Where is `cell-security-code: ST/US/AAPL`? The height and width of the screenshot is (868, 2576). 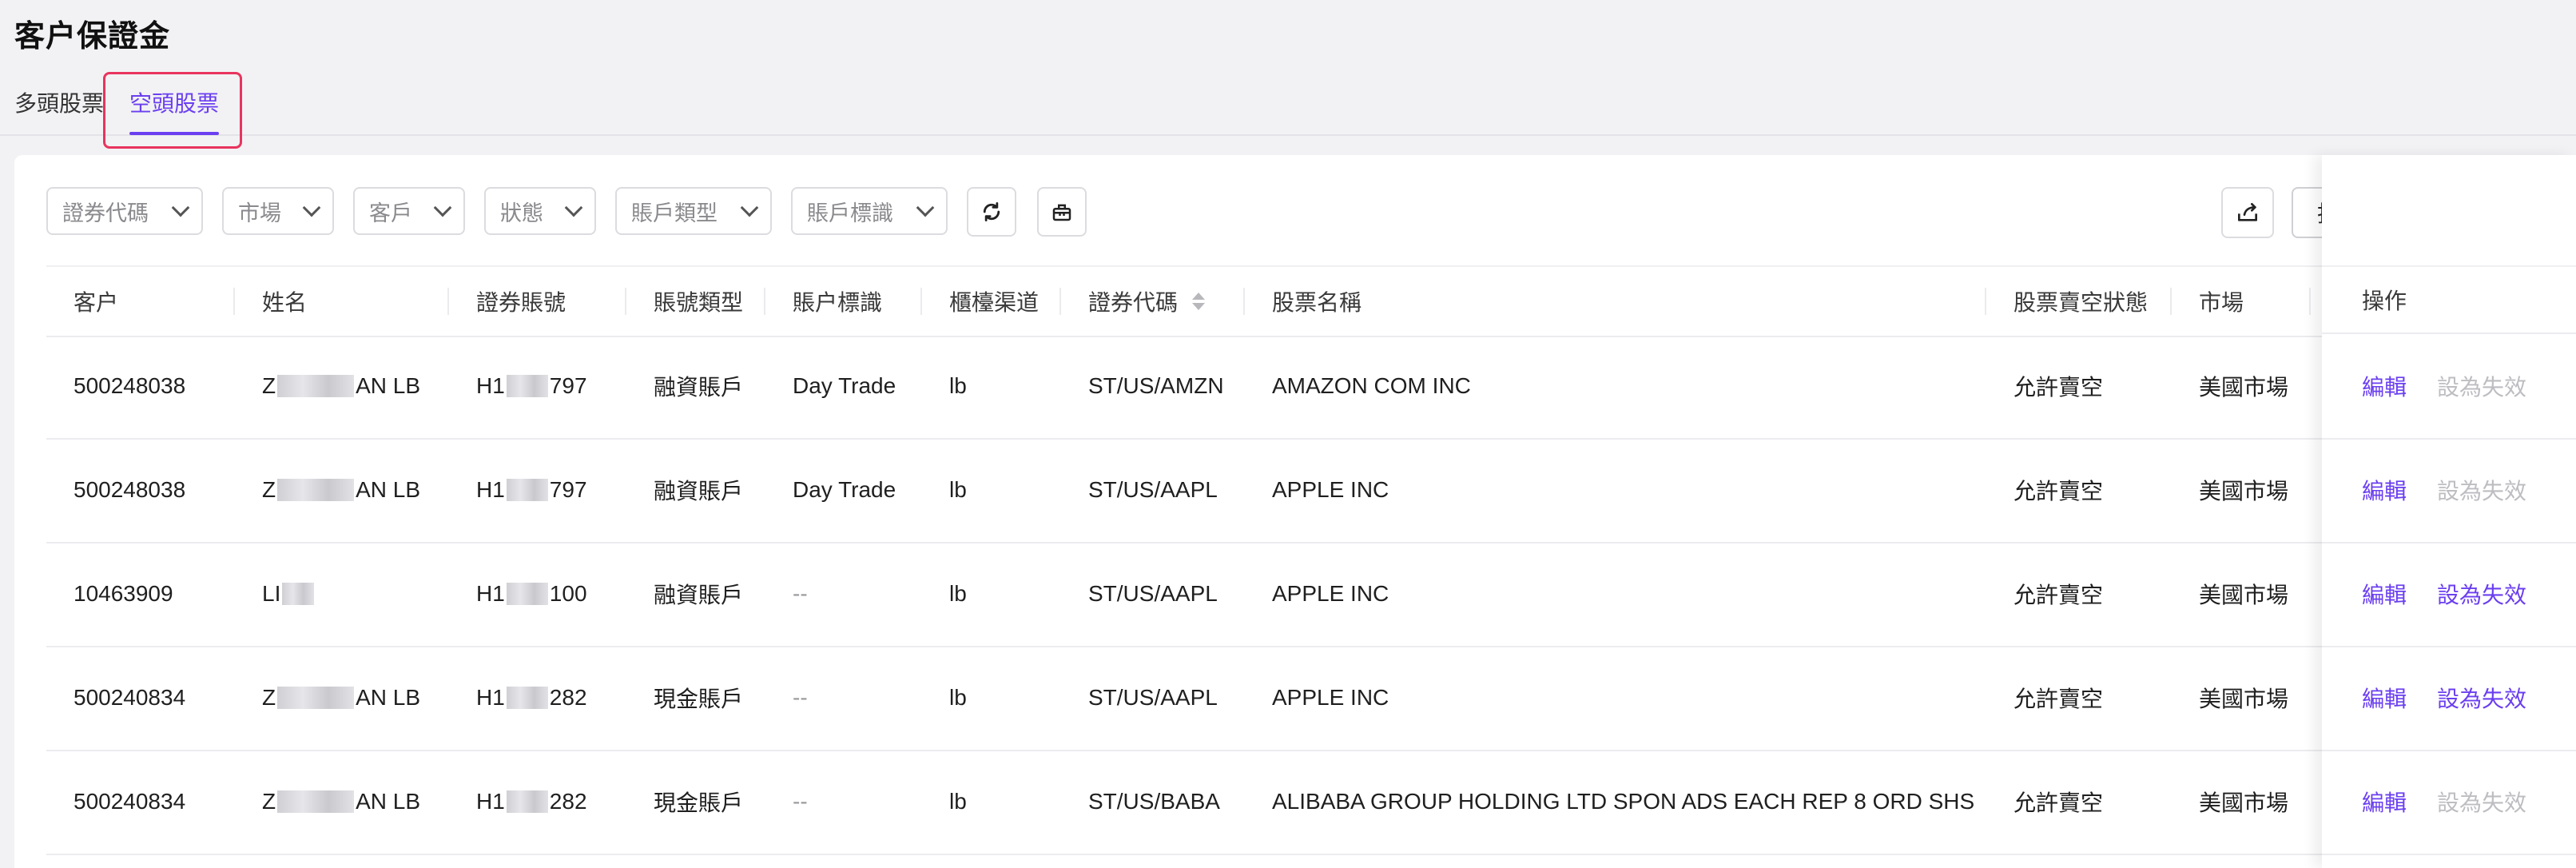
cell-security-code: ST/US/AAPL is located at coordinates (1153, 697).